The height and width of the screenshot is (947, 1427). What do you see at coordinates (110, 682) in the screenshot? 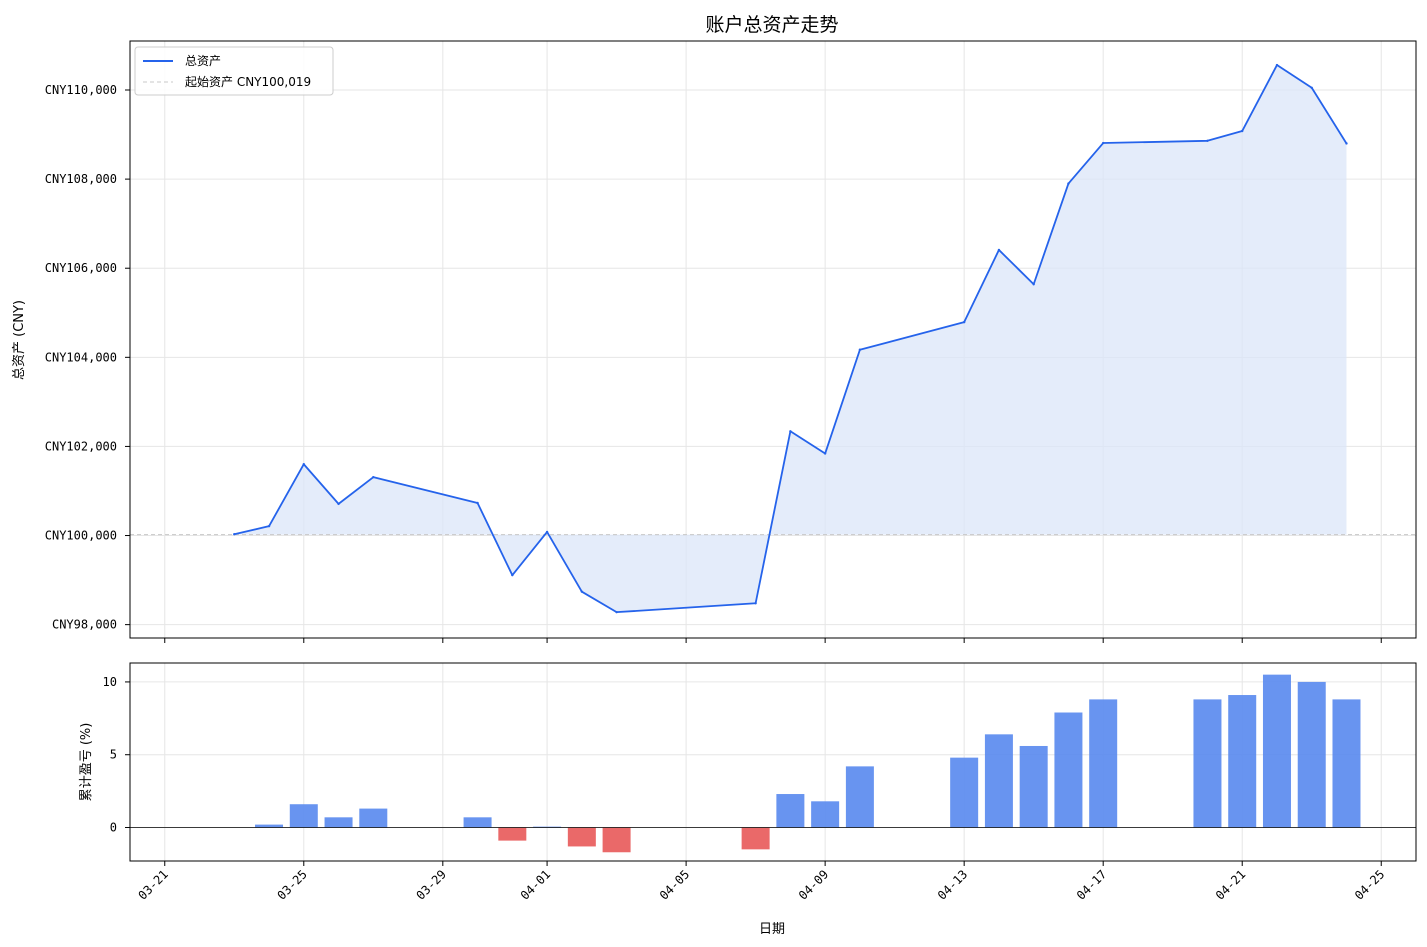
I see `bottom-y-tick-label: 10` at bounding box center [110, 682].